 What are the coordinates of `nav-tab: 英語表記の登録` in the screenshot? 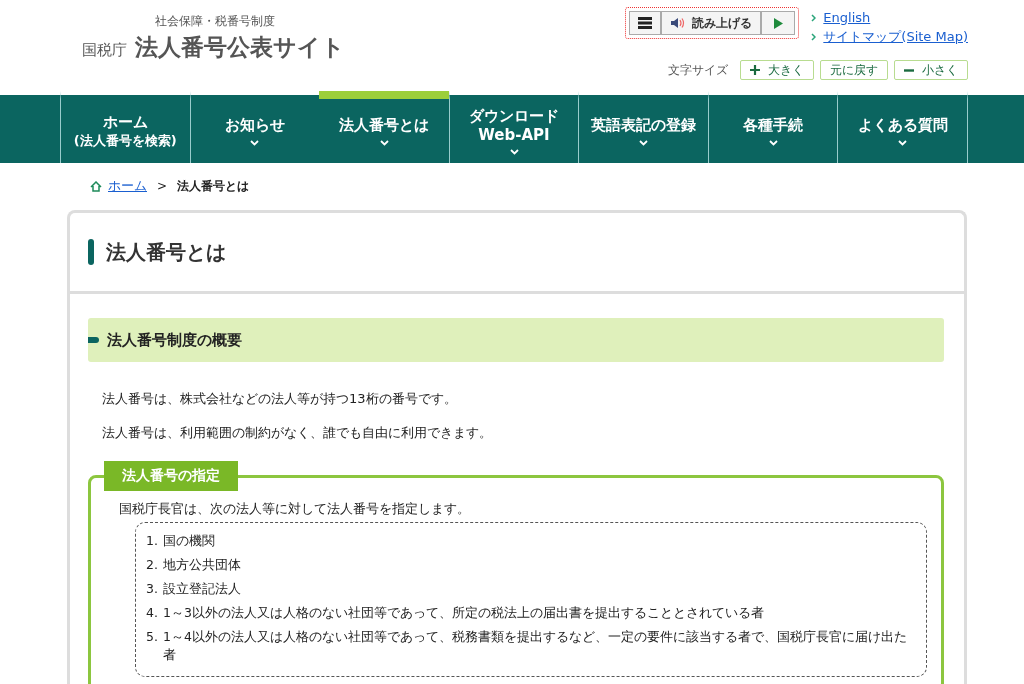 It's located at (643, 127).